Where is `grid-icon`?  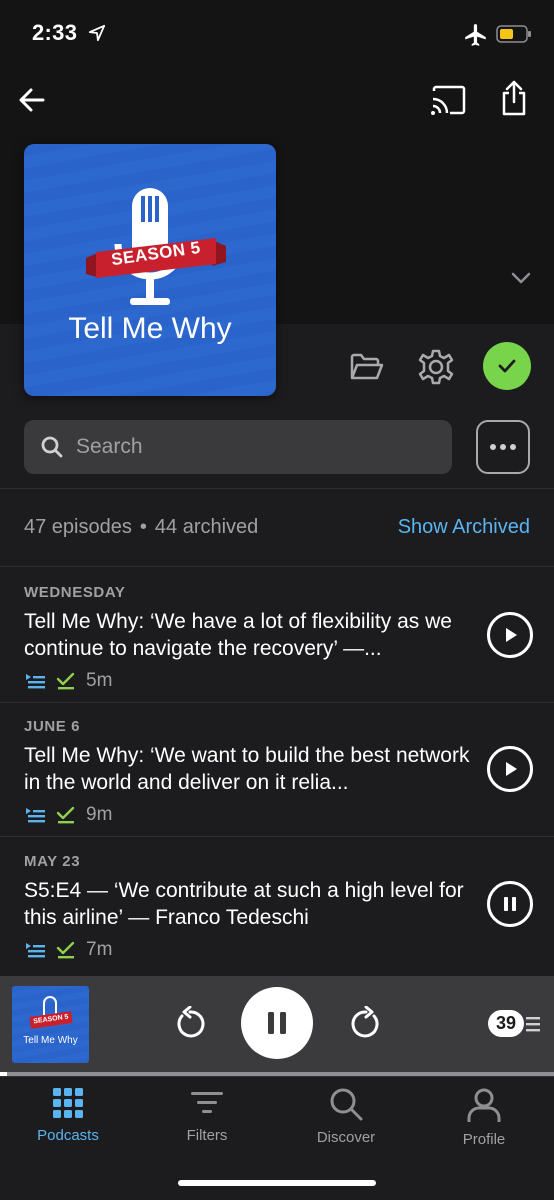 grid-icon is located at coordinates (68, 1103).